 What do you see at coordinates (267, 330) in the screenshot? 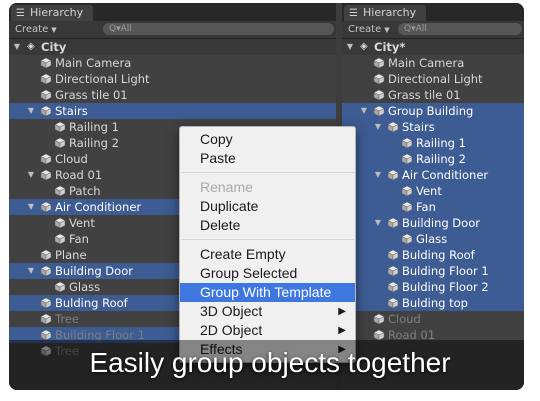
I see `menu-item: 2D Object ▶` at bounding box center [267, 330].